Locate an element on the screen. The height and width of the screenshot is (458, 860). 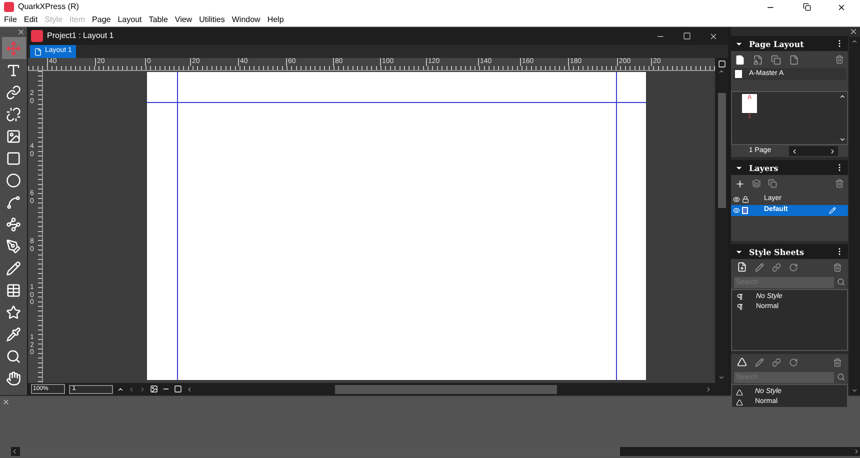
view-icon is located at coordinates (154, 389).